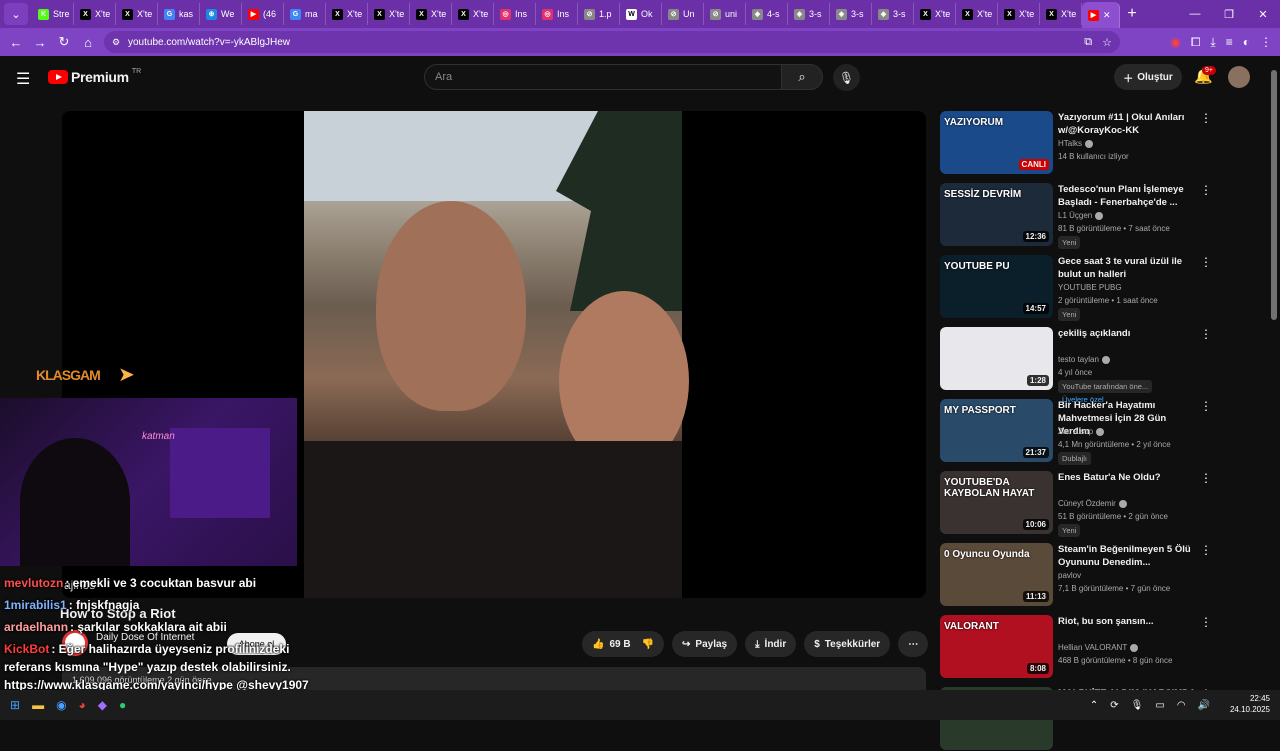  I want to click on recommended-channel: YOUTUBE PUBG, so click(1090, 287).